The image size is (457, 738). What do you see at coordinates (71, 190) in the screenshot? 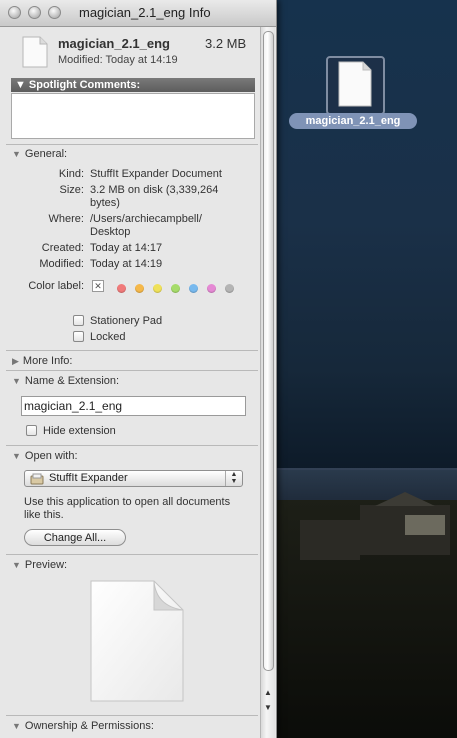
I see `size-label: Size:` at bounding box center [71, 190].